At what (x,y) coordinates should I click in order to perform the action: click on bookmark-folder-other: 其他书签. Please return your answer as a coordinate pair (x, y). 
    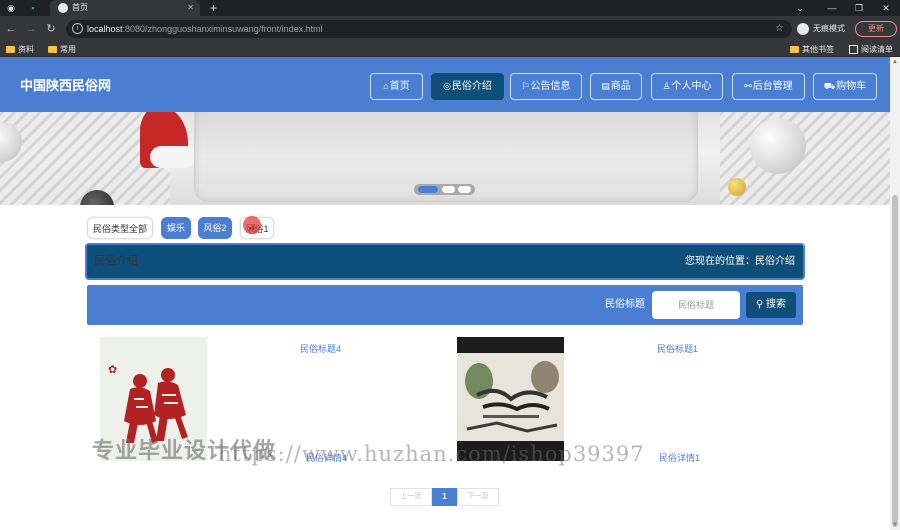
    Looking at the image, I should click on (812, 49).